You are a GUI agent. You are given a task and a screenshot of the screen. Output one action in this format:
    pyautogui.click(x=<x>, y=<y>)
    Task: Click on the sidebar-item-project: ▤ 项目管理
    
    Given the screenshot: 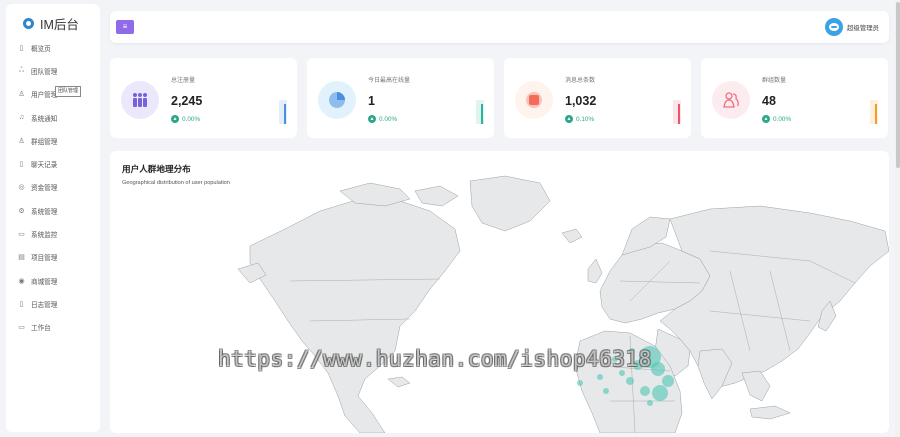 What is the action you would take?
    pyautogui.click(x=53, y=257)
    